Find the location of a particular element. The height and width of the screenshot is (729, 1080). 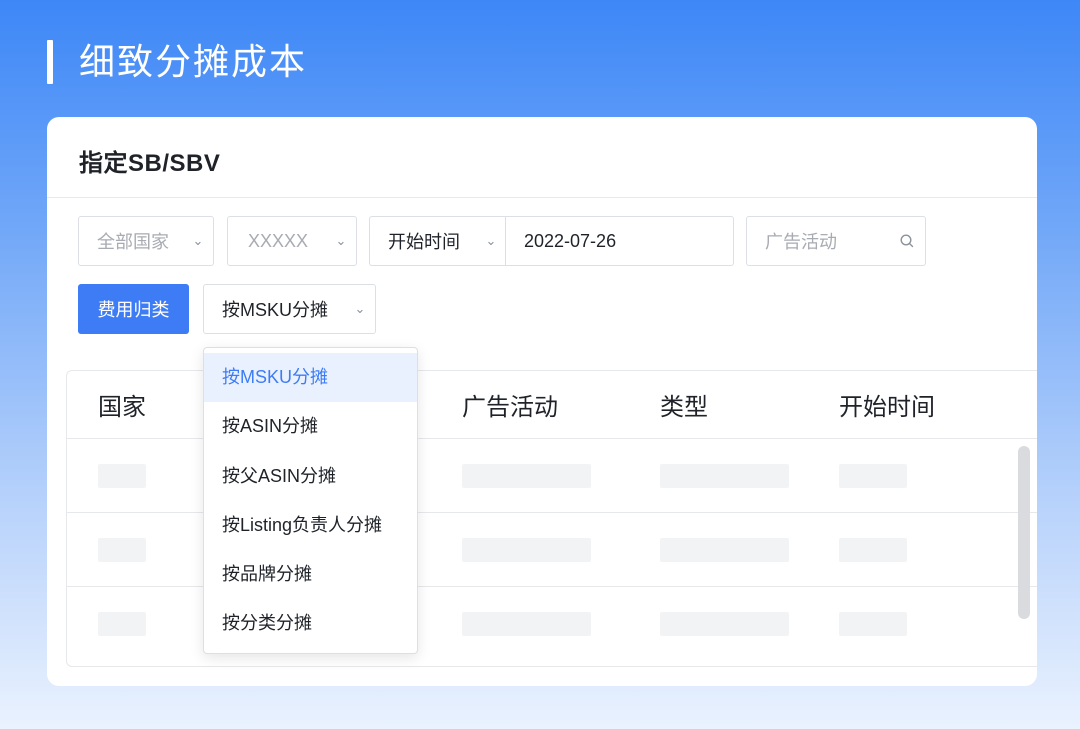

allocation-select: 按MSKU分摊 ⌄ is located at coordinates (289, 309).